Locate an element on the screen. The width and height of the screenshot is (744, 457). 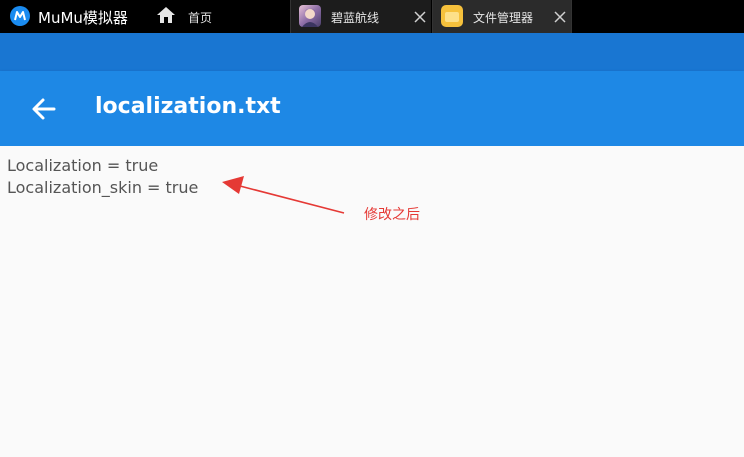
emulator-brand: MuMu模拟器 is located at coordinates (75, 16).